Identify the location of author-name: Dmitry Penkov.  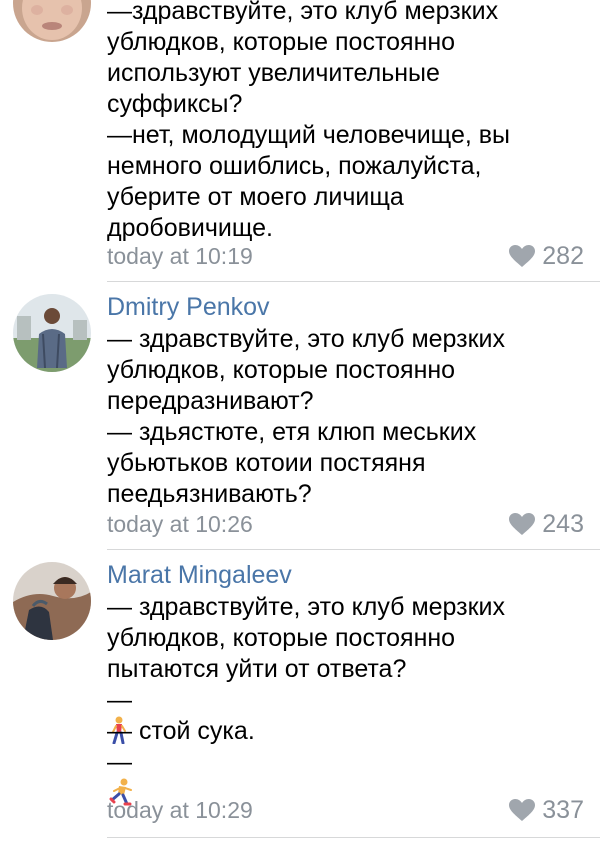
(188, 307).